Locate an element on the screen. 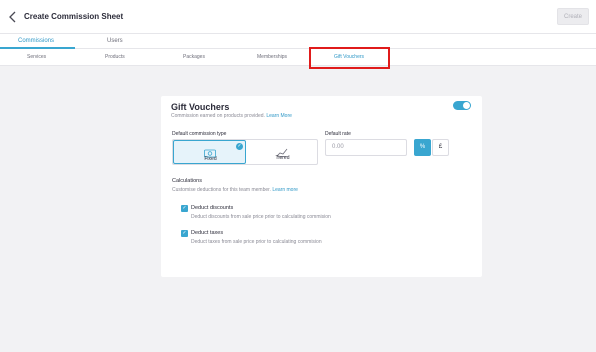  currency-unit-button: £ is located at coordinates (440, 147).